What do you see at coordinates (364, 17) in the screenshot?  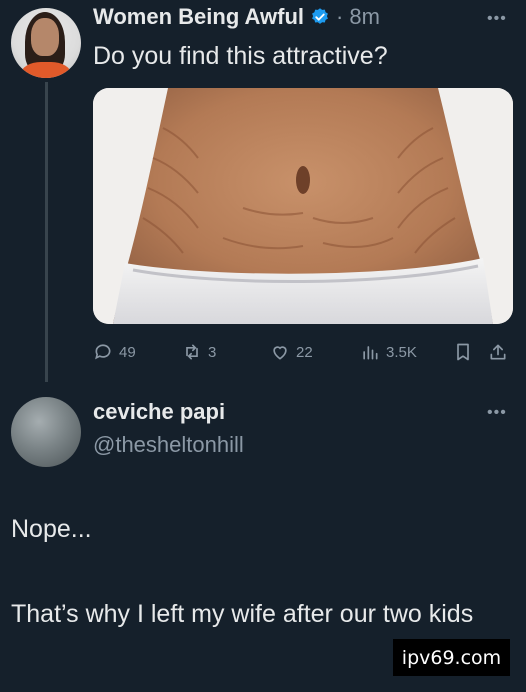 I see `post-time: 8m` at bounding box center [364, 17].